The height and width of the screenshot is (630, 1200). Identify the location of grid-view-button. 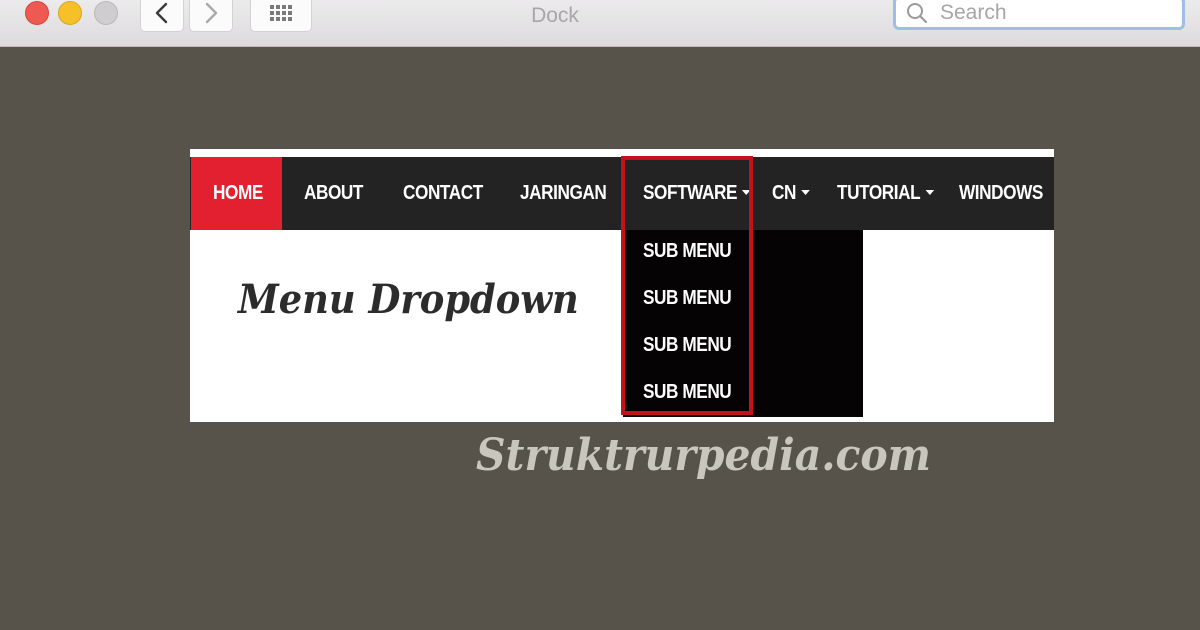
(281, 16).